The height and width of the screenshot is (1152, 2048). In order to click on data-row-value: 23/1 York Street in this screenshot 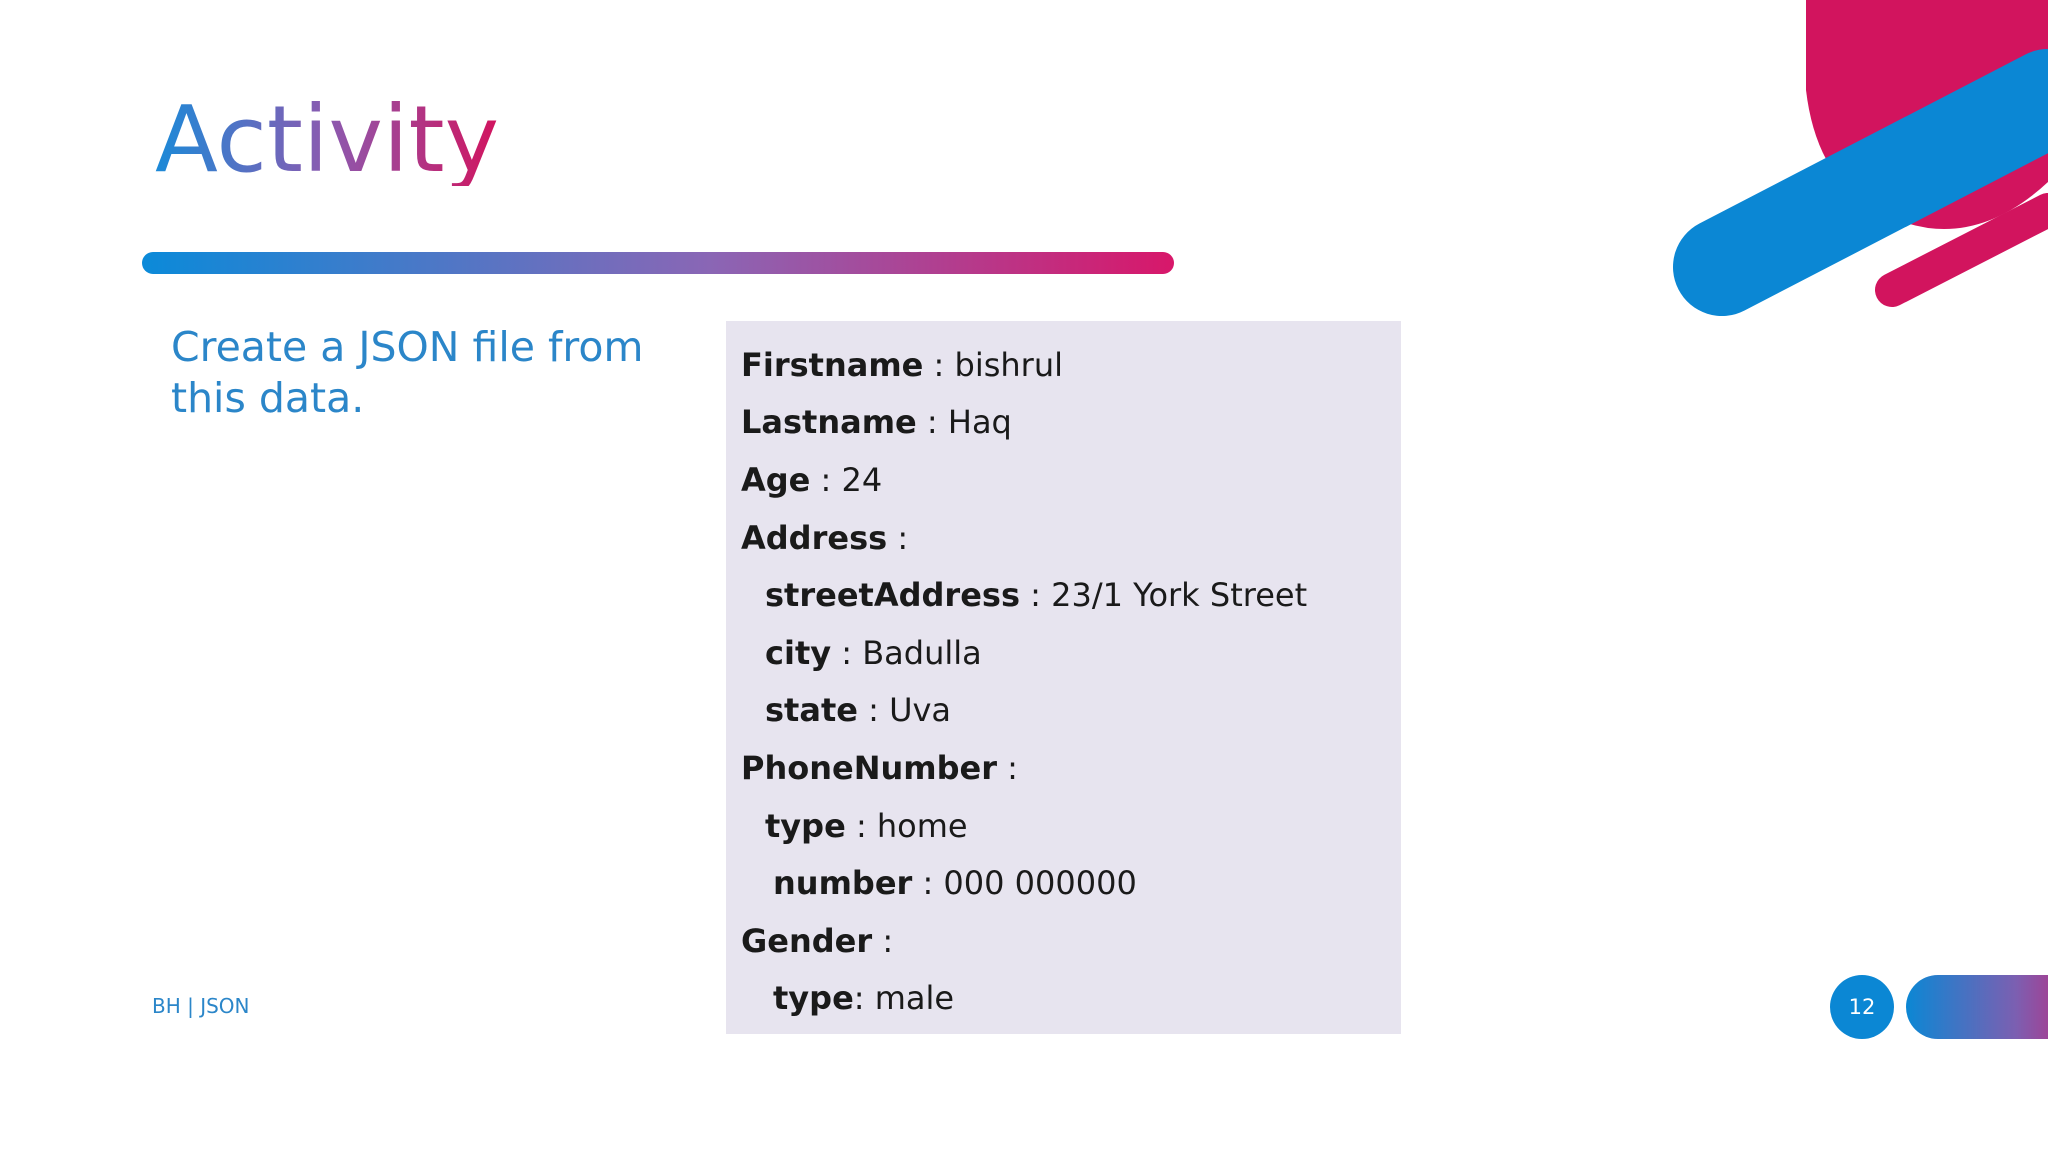, I will do `click(1179, 595)`.